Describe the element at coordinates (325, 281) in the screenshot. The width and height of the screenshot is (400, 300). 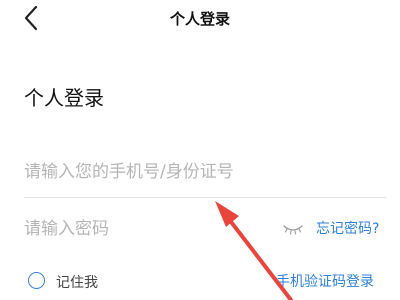
I see `sms-login-link: 手机验证码登录` at that location.